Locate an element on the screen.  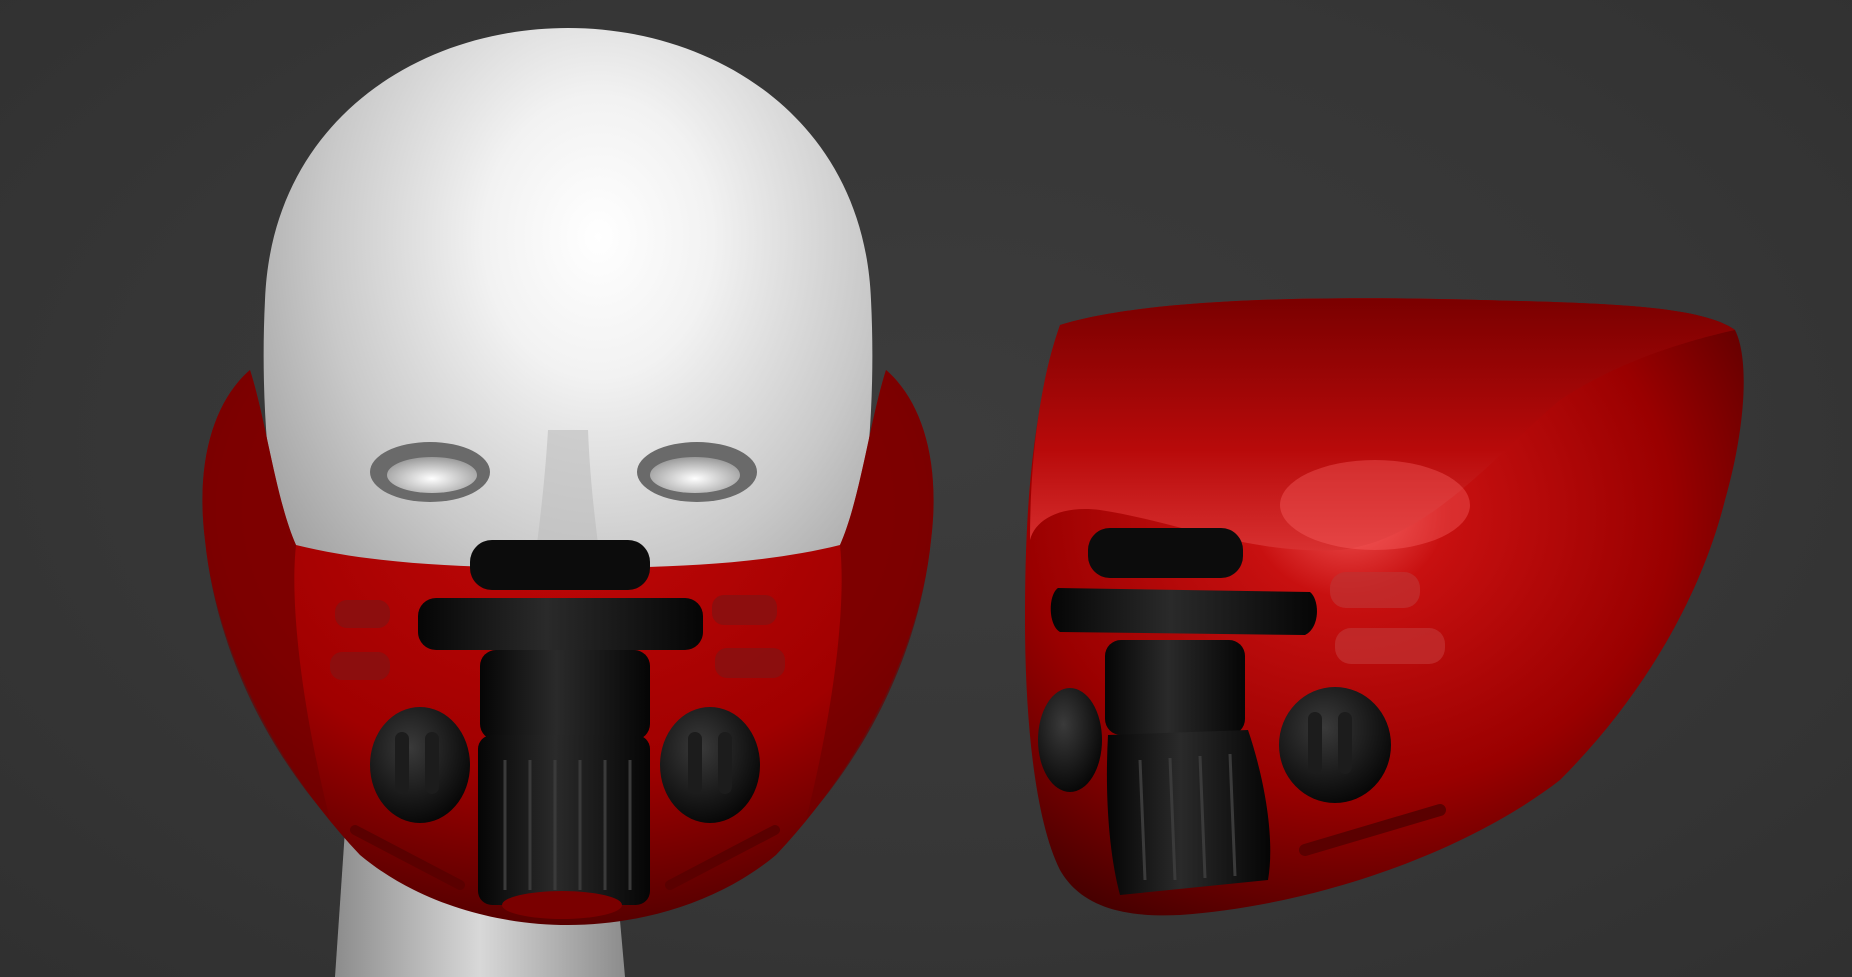
valve-right is located at coordinates (710, 765).